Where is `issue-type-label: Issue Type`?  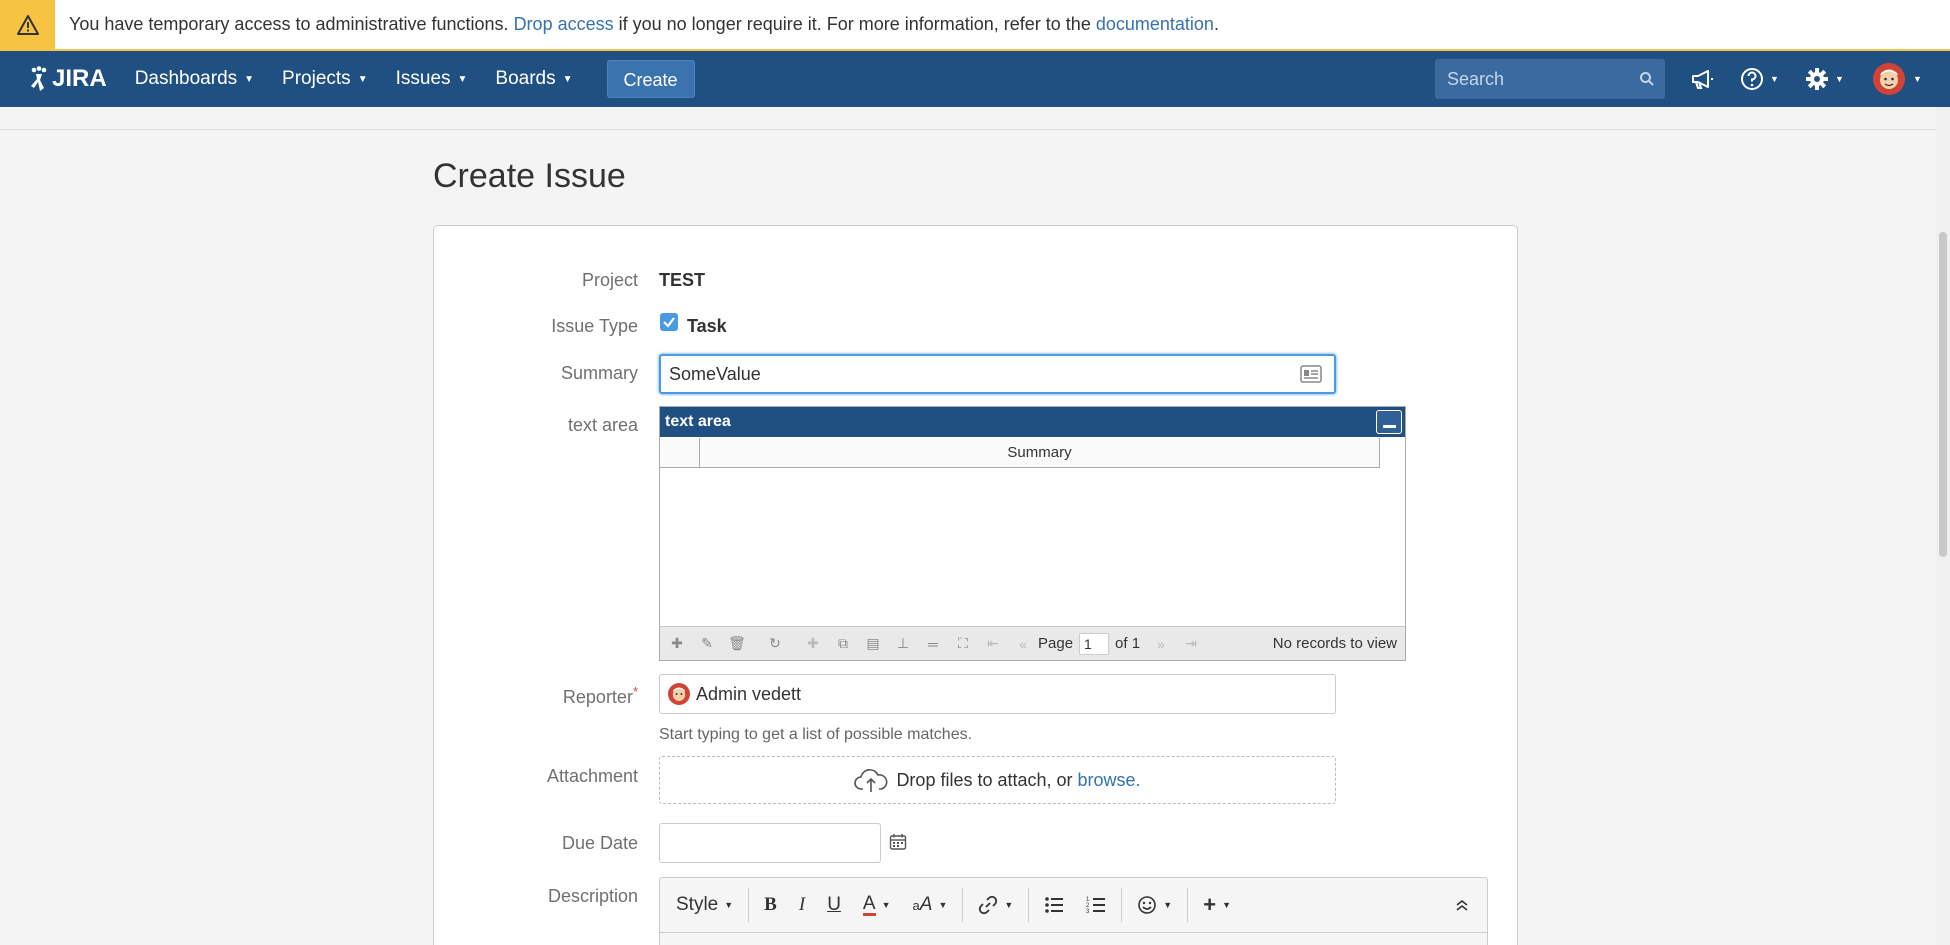
issue-type-label: Issue Type is located at coordinates (594, 326).